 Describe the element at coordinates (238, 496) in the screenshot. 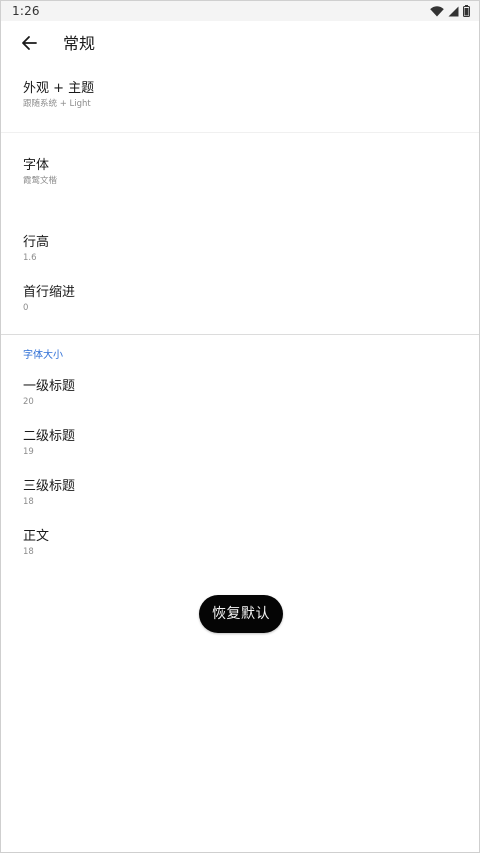

I see `setting-heading-3-size: 三级标题 18` at that location.